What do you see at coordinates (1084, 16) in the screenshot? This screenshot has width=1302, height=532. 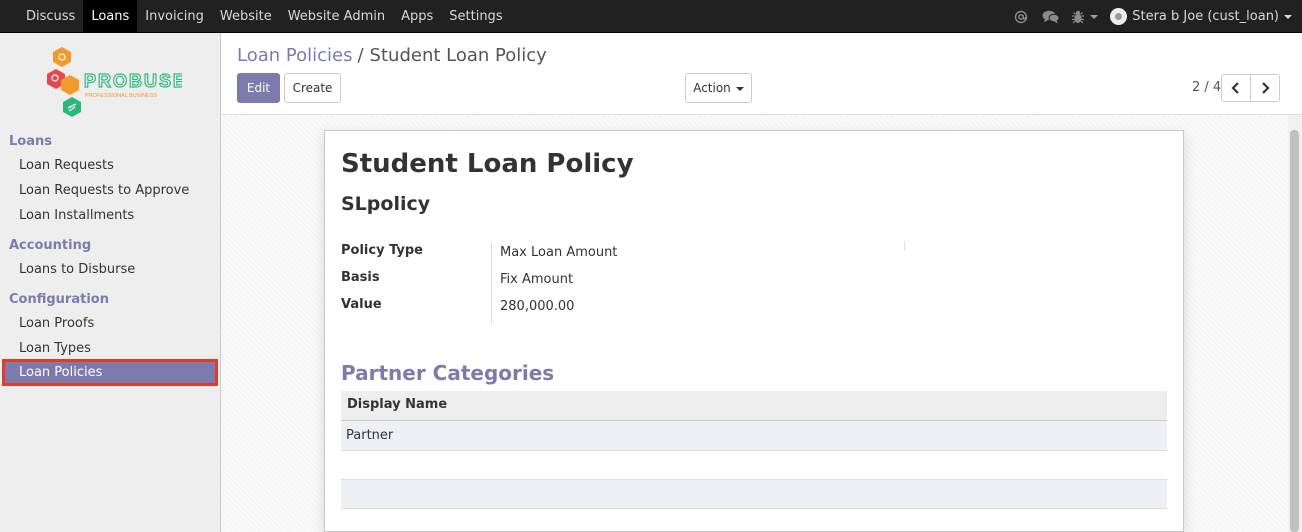 I see `bug-icon` at bounding box center [1084, 16].